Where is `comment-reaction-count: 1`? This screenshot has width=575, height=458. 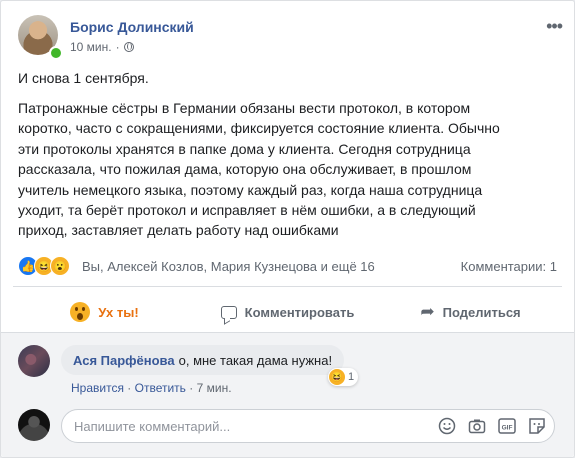
comment-reaction-count: 1 is located at coordinates (351, 377).